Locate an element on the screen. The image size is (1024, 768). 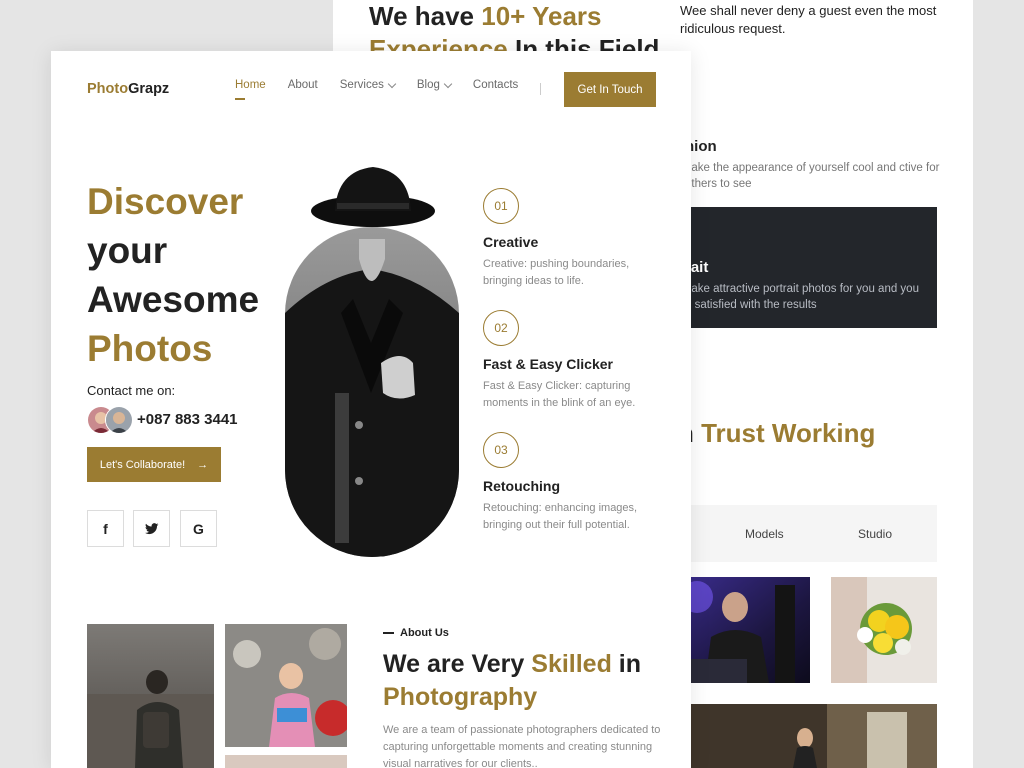
nav-about: About is located at coordinates (303, 85).